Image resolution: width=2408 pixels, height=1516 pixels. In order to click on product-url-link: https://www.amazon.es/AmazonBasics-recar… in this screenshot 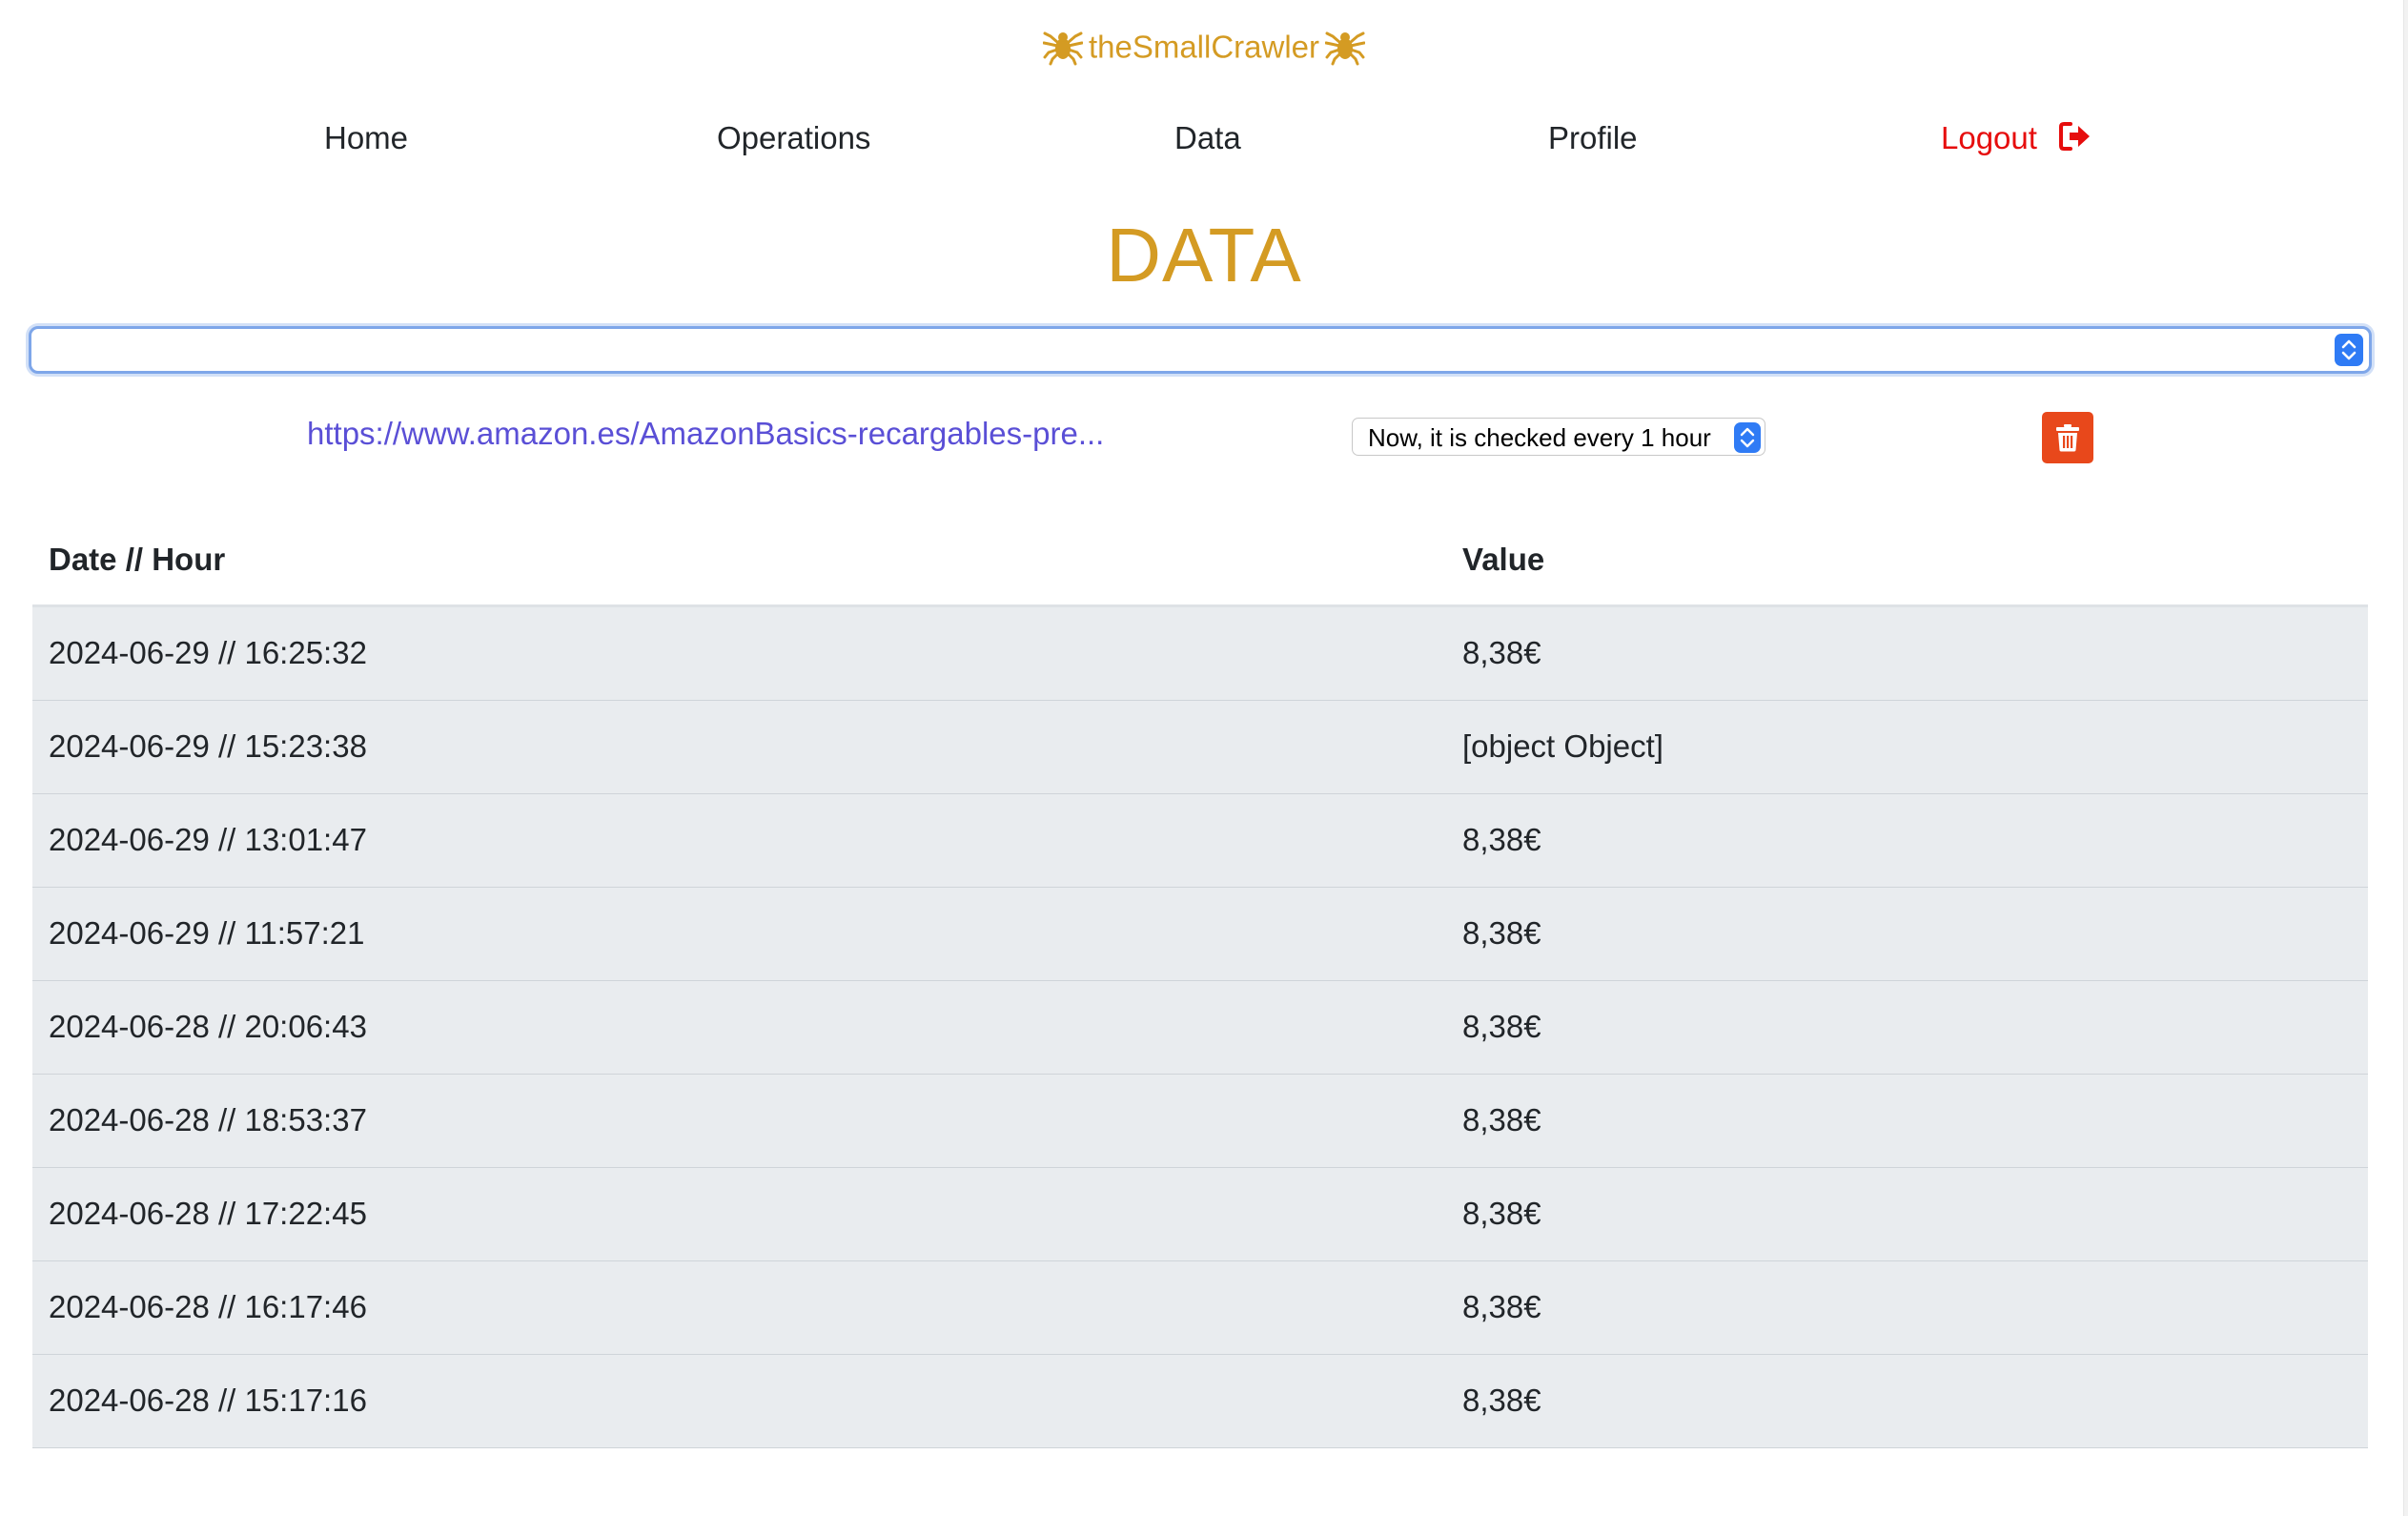, I will do `click(705, 434)`.